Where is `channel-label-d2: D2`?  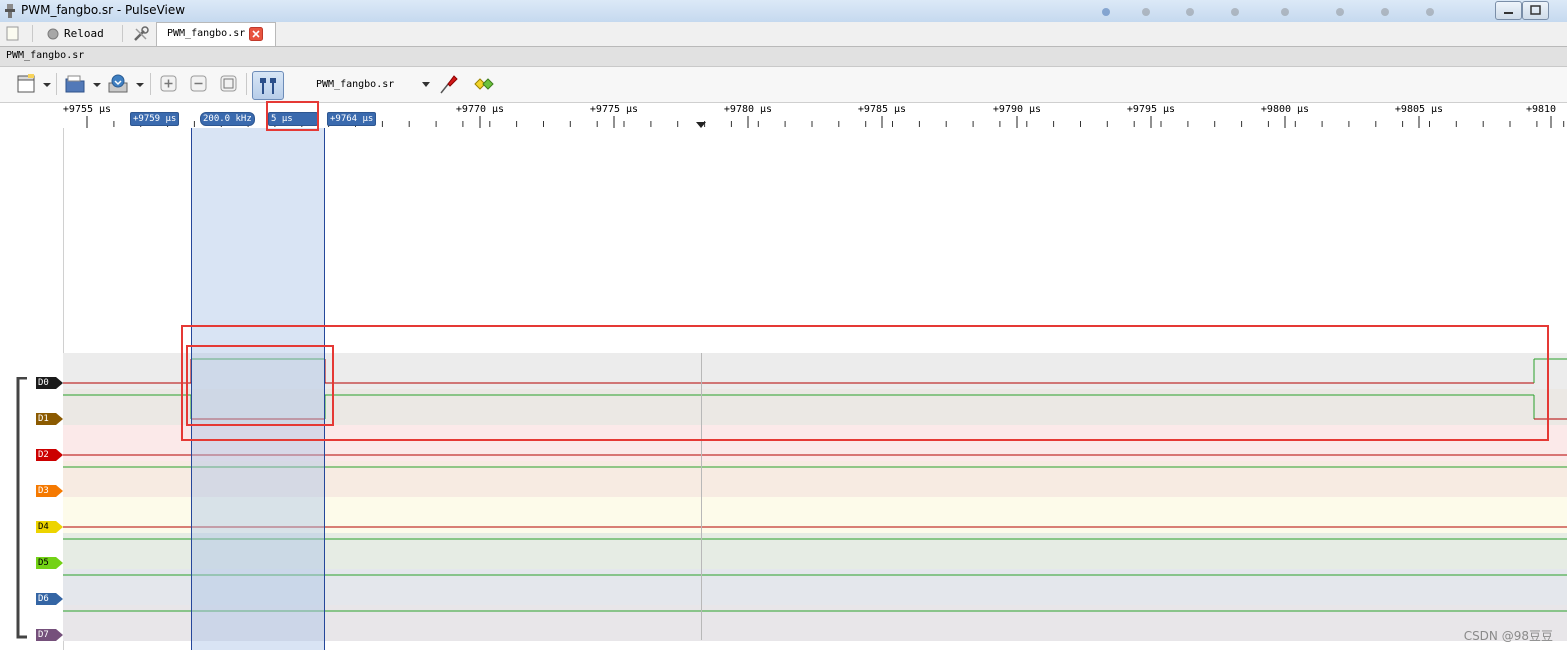 channel-label-d2: D2 is located at coordinates (49, 455).